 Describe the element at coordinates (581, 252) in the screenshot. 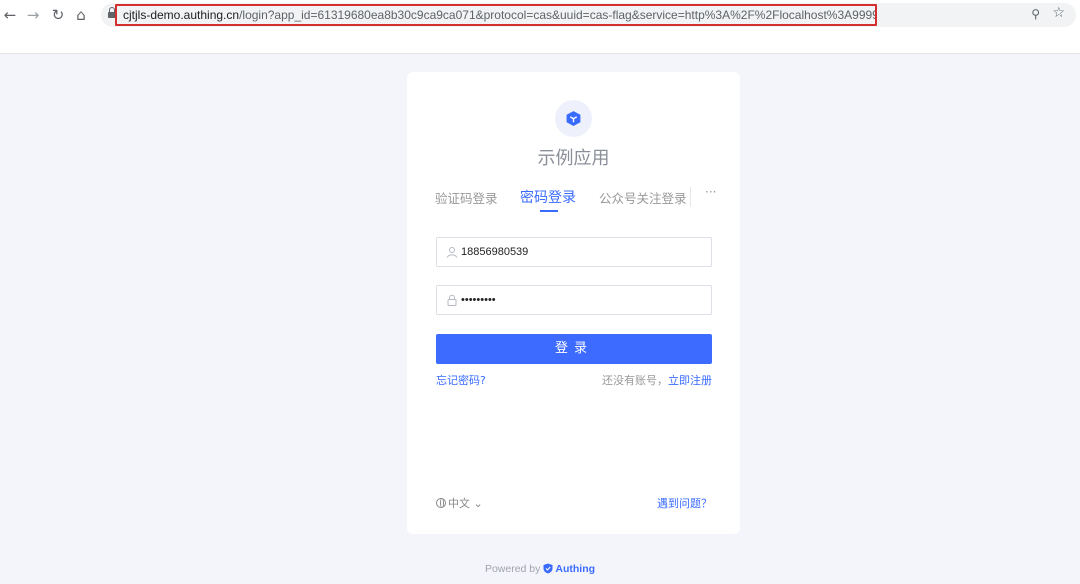

I see `username-input` at that location.